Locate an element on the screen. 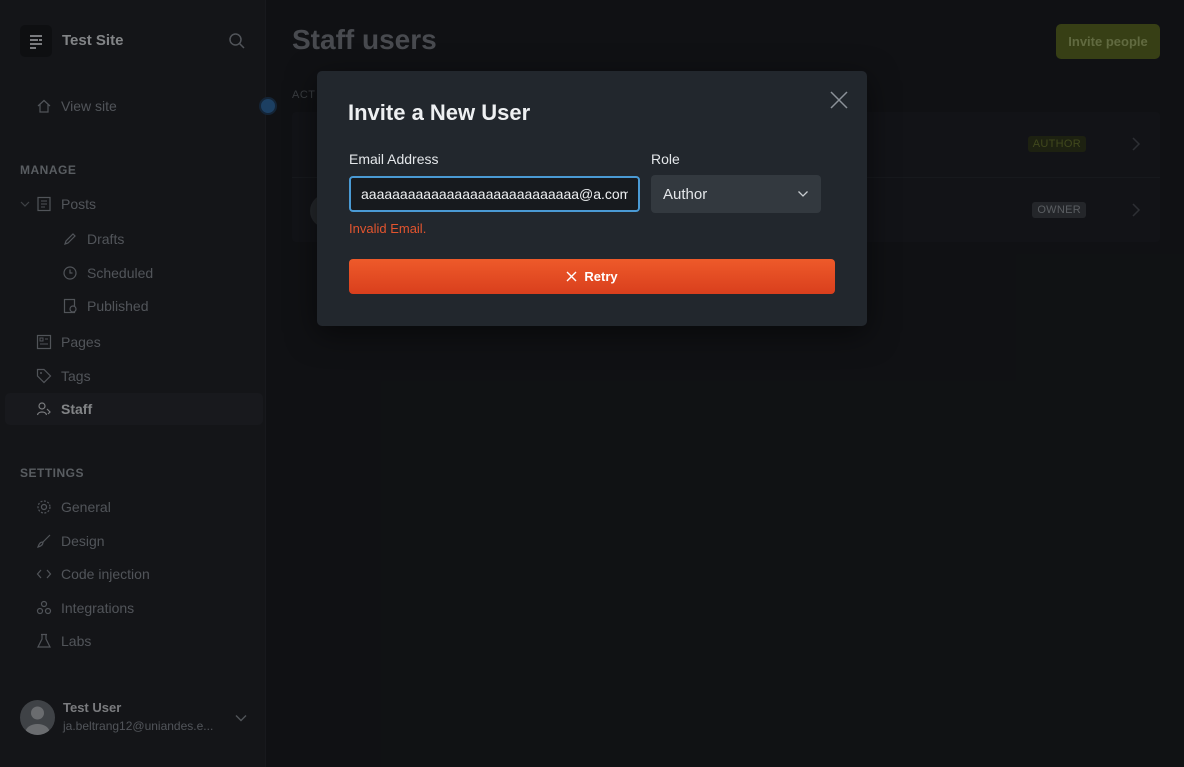 The height and width of the screenshot is (767, 1184). role-select: Author is located at coordinates (736, 194).